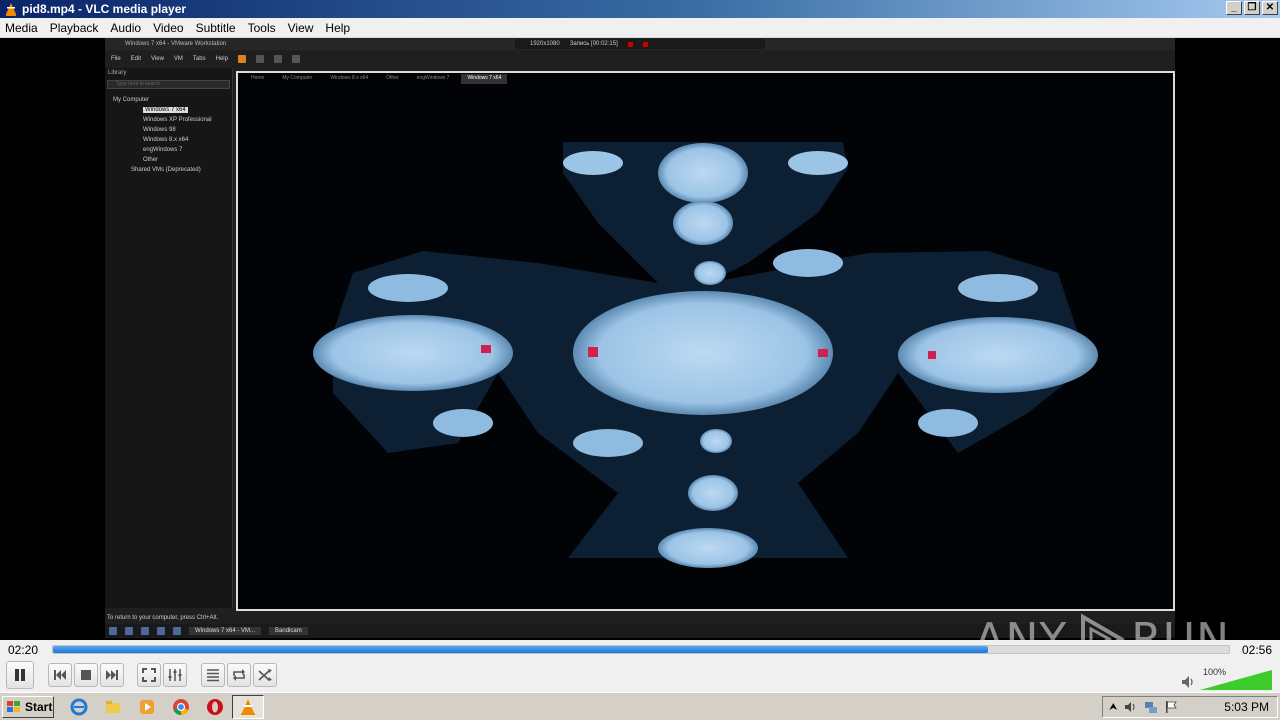 Image resolution: width=1280 pixels, height=720 pixels. Describe the element at coordinates (113, 707) in the screenshot. I see `folder-icon` at that location.